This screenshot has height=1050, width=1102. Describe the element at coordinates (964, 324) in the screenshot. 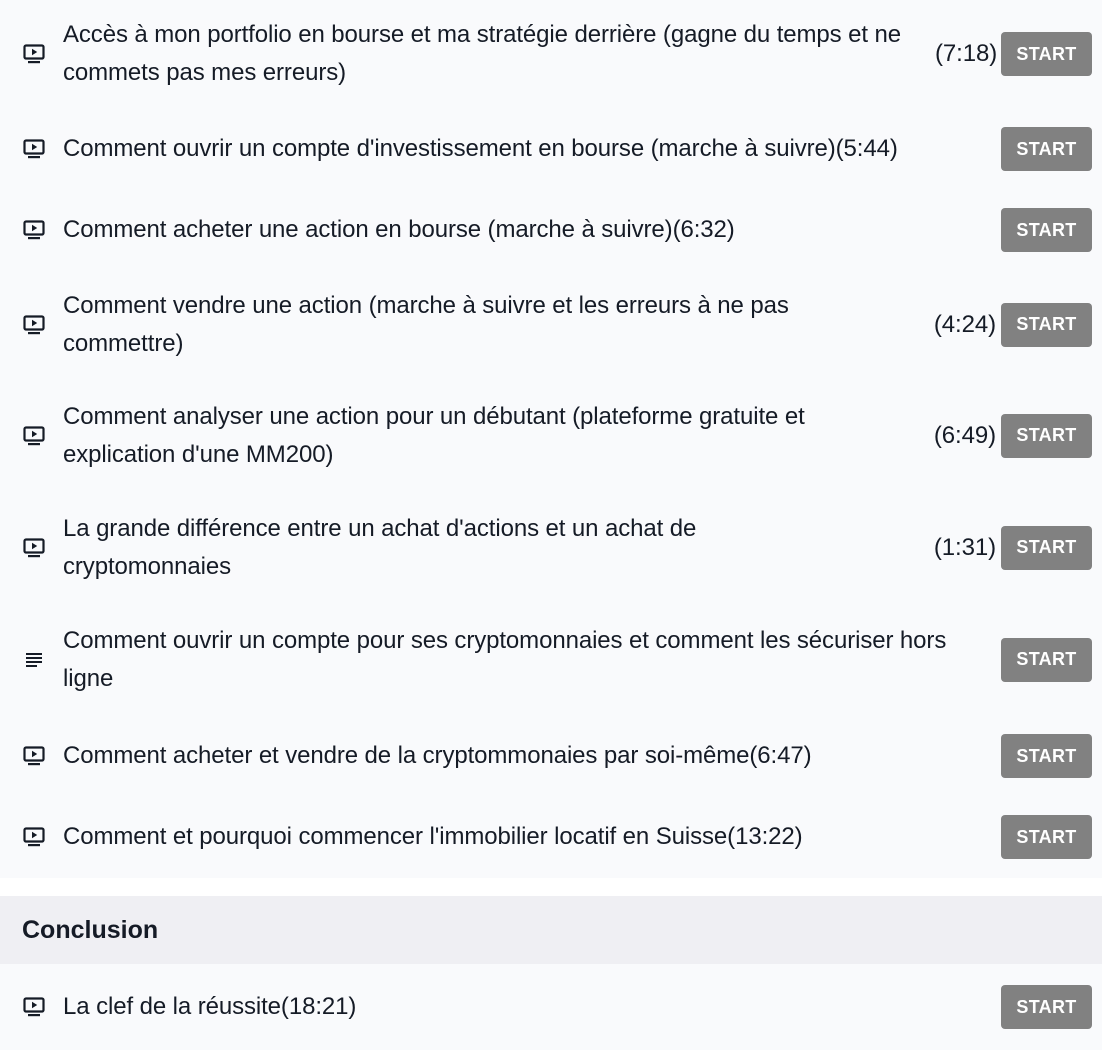

I see `lecture-duration: (4:24)` at that location.